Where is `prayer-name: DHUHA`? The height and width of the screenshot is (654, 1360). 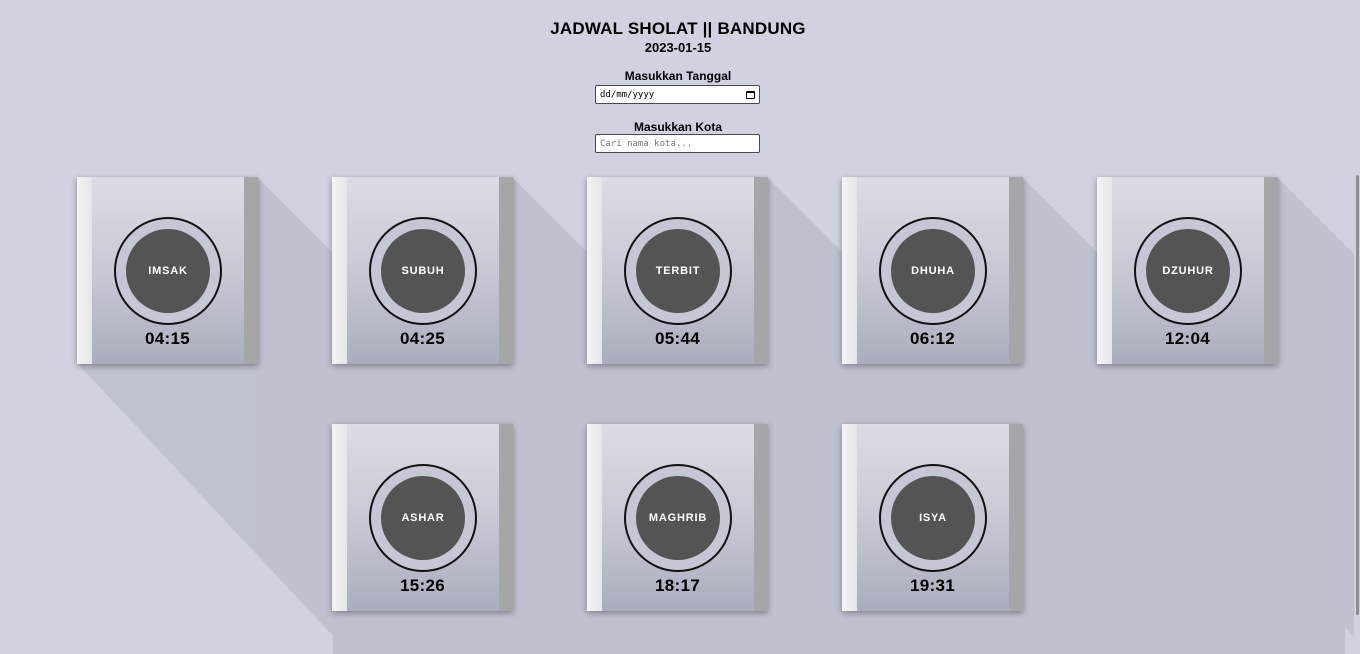 prayer-name: DHUHA is located at coordinates (933, 271).